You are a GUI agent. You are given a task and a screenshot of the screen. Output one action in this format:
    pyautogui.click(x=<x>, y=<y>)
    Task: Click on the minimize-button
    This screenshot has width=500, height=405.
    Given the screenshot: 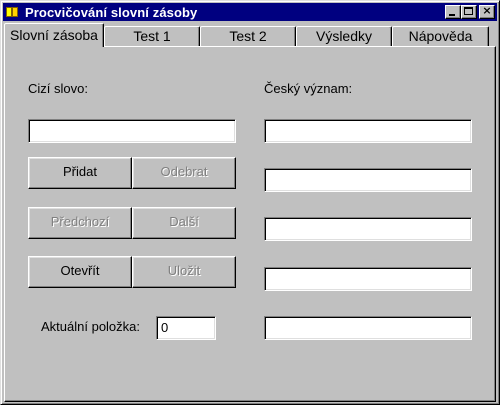 What is the action you would take?
    pyautogui.click(x=453, y=12)
    